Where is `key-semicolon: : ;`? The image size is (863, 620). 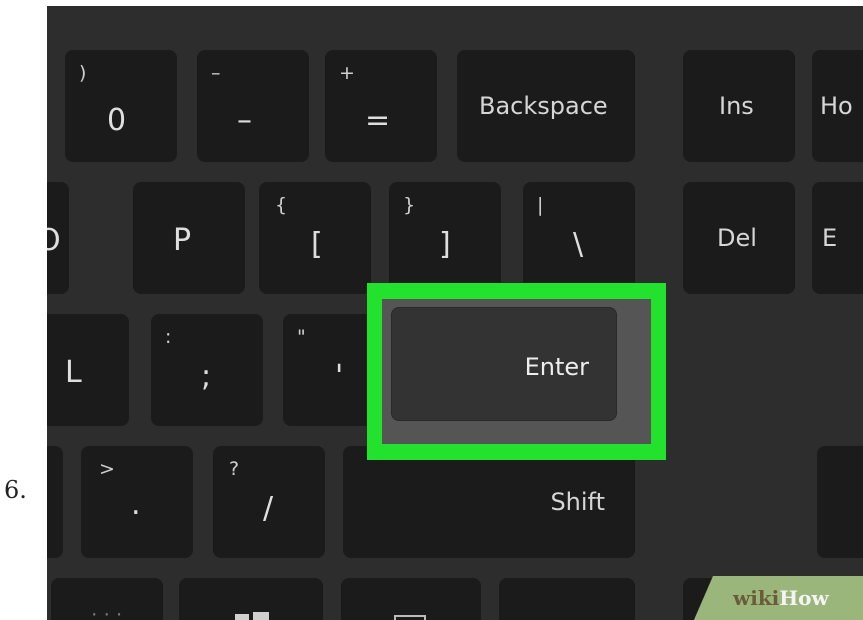 key-semicolon: : ; is located at coordinates (207, 370).